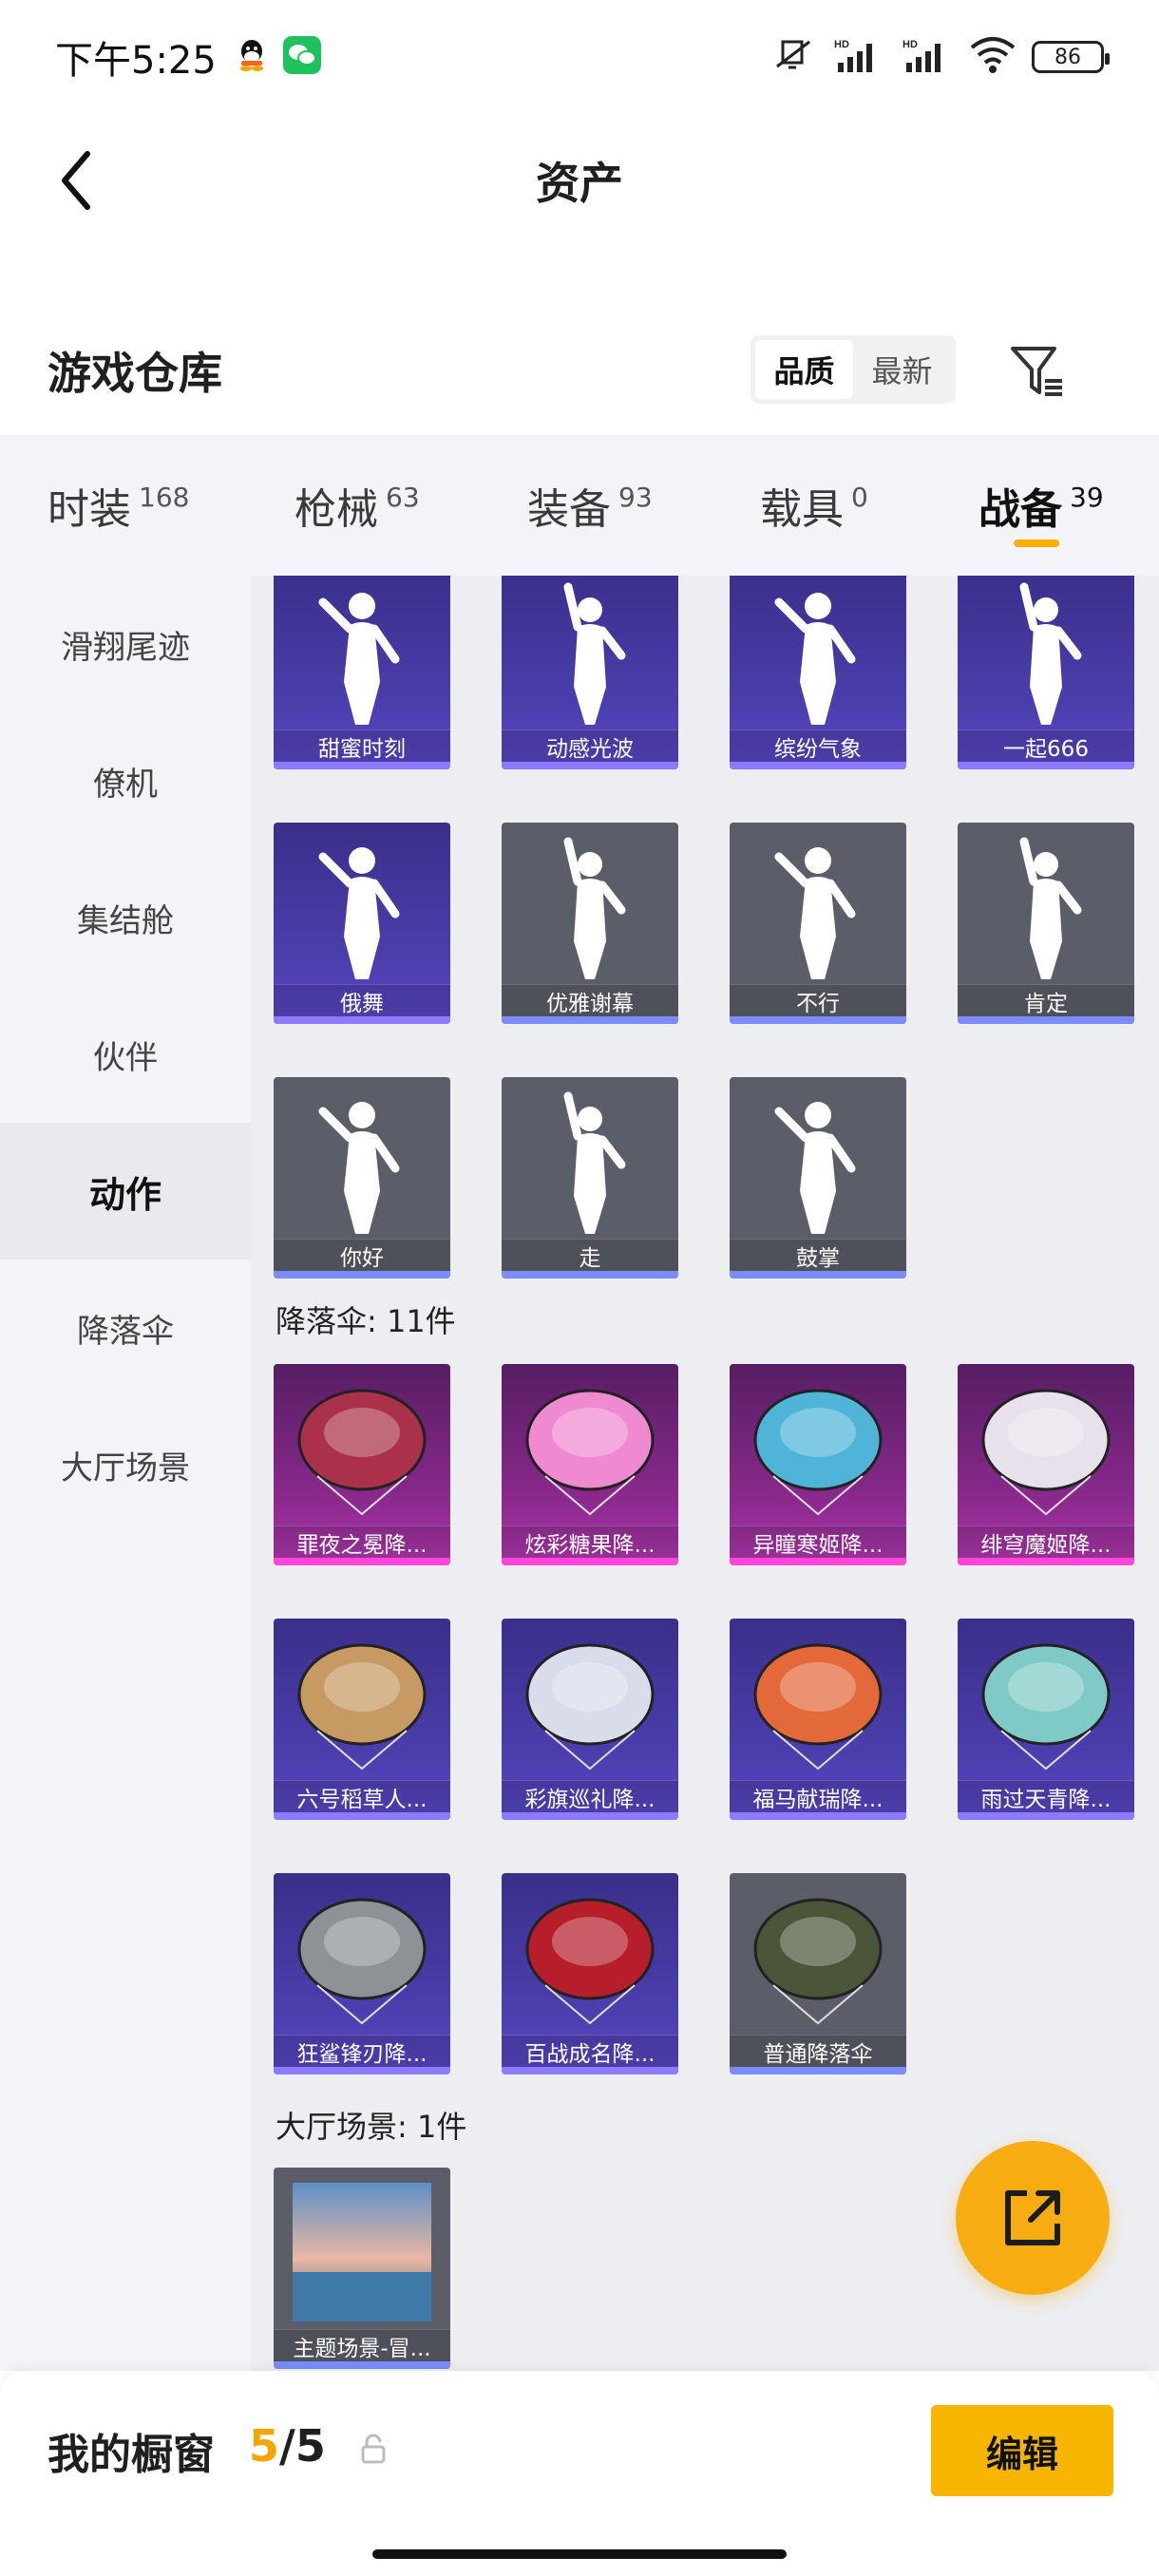 This screenshot has height=2576, width=1159. What do you see at coordinates (125, 1054) in the screenshot?
I see `sidebar-item-companion: 伙伴` at bounding box center [125, 1054].